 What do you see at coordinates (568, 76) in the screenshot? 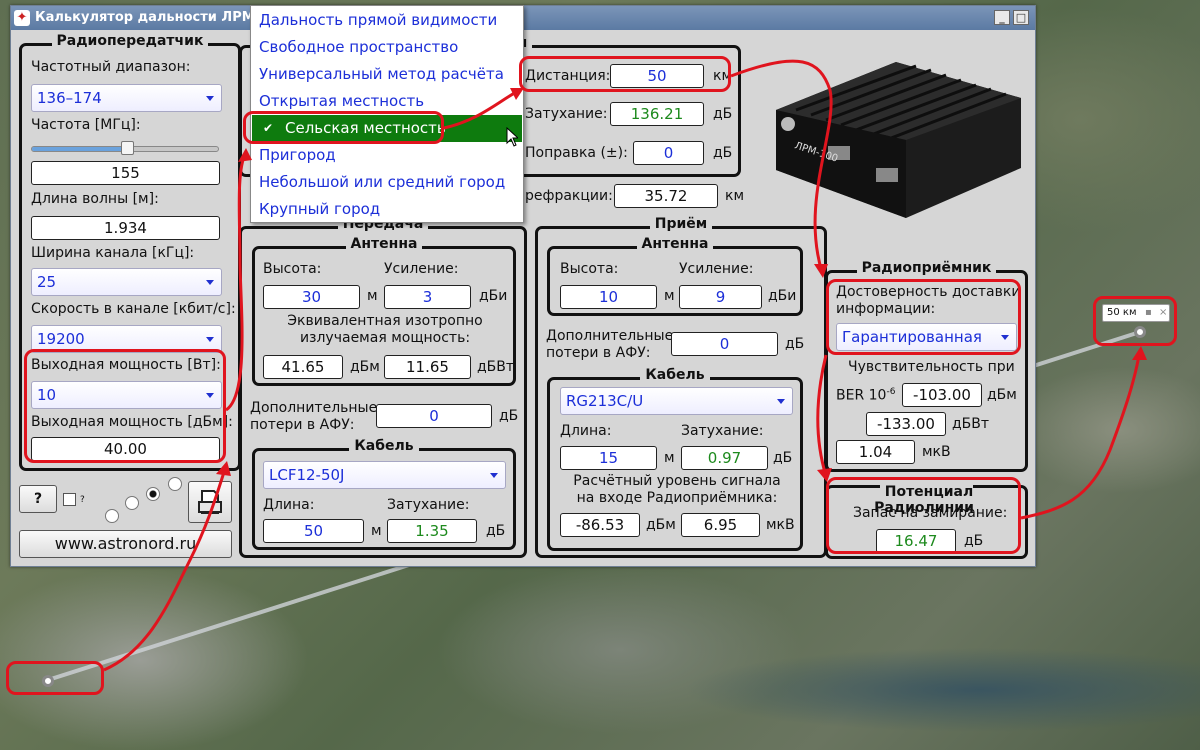
I see `distance-label: Дистанция:` at bounding box center [568, 76].